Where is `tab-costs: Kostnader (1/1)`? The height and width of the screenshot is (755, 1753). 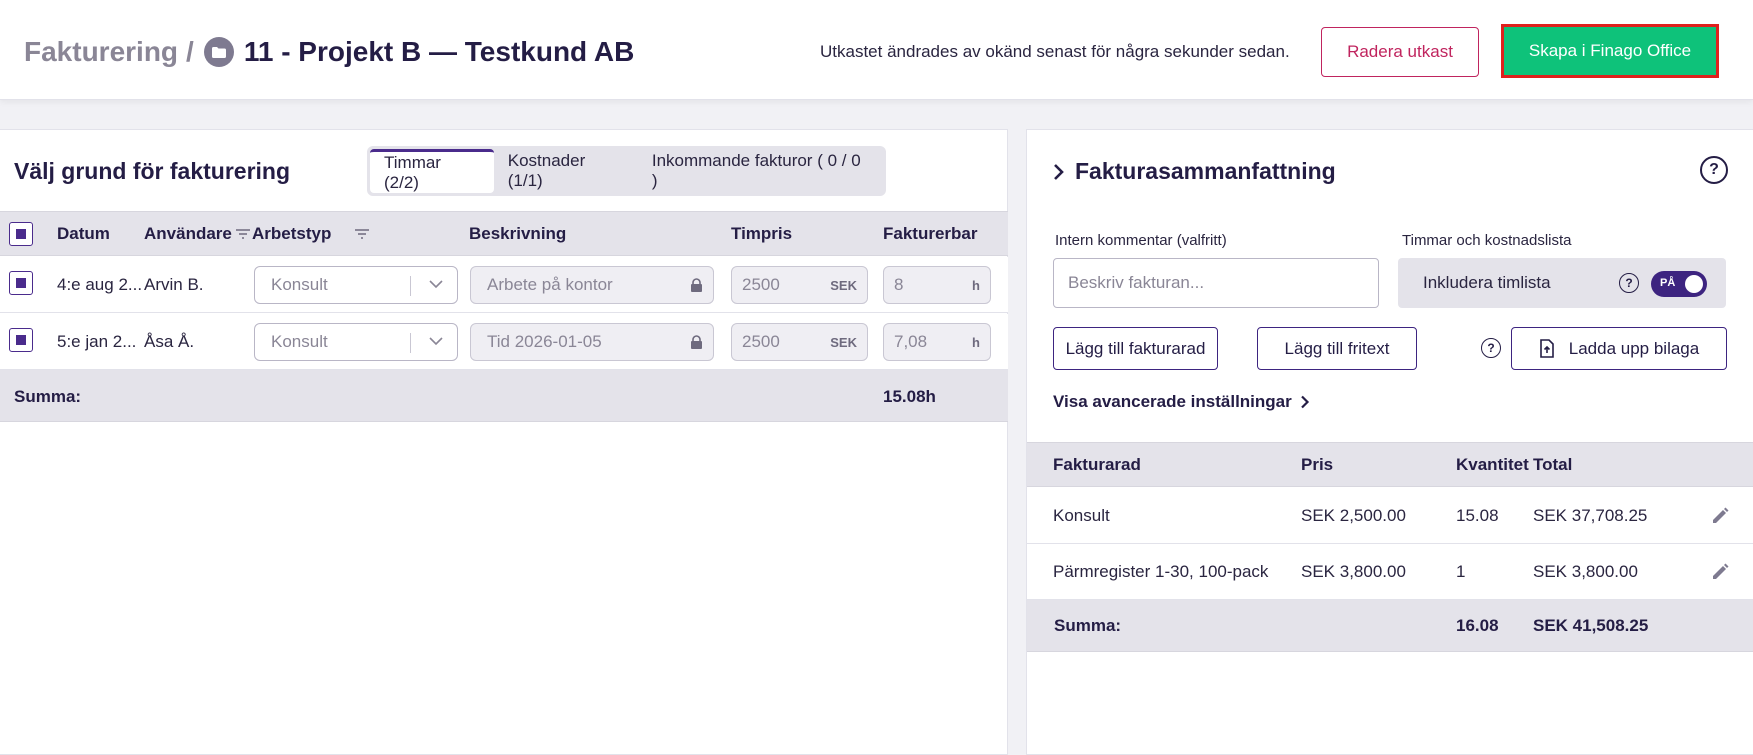 tab-costs: Kostnader (1/1) is located at coordinates (566, 171).